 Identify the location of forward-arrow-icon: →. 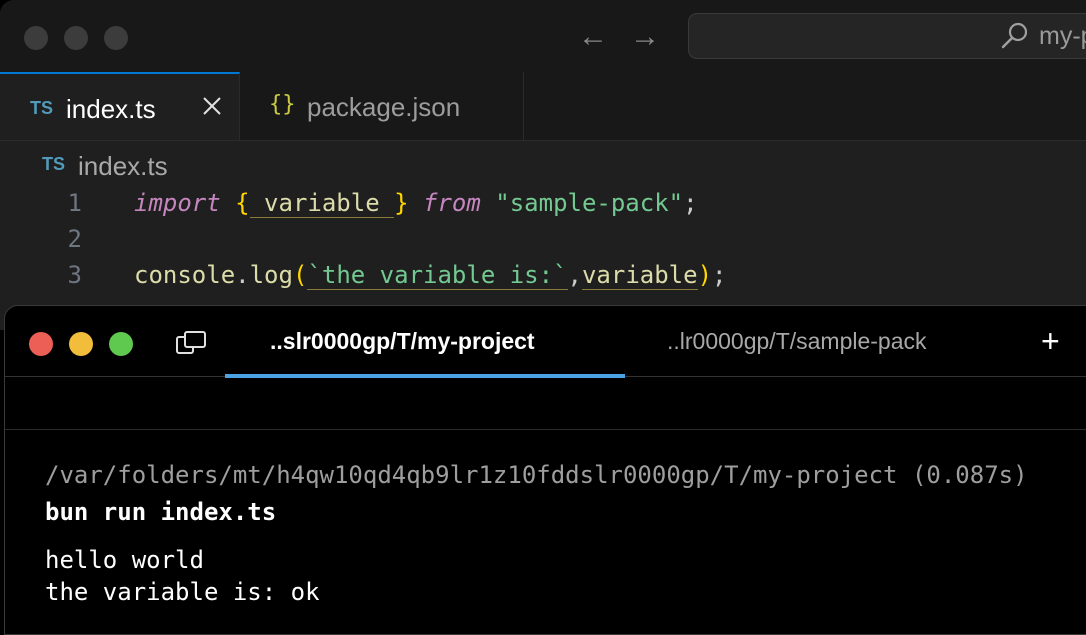
(645, 37).